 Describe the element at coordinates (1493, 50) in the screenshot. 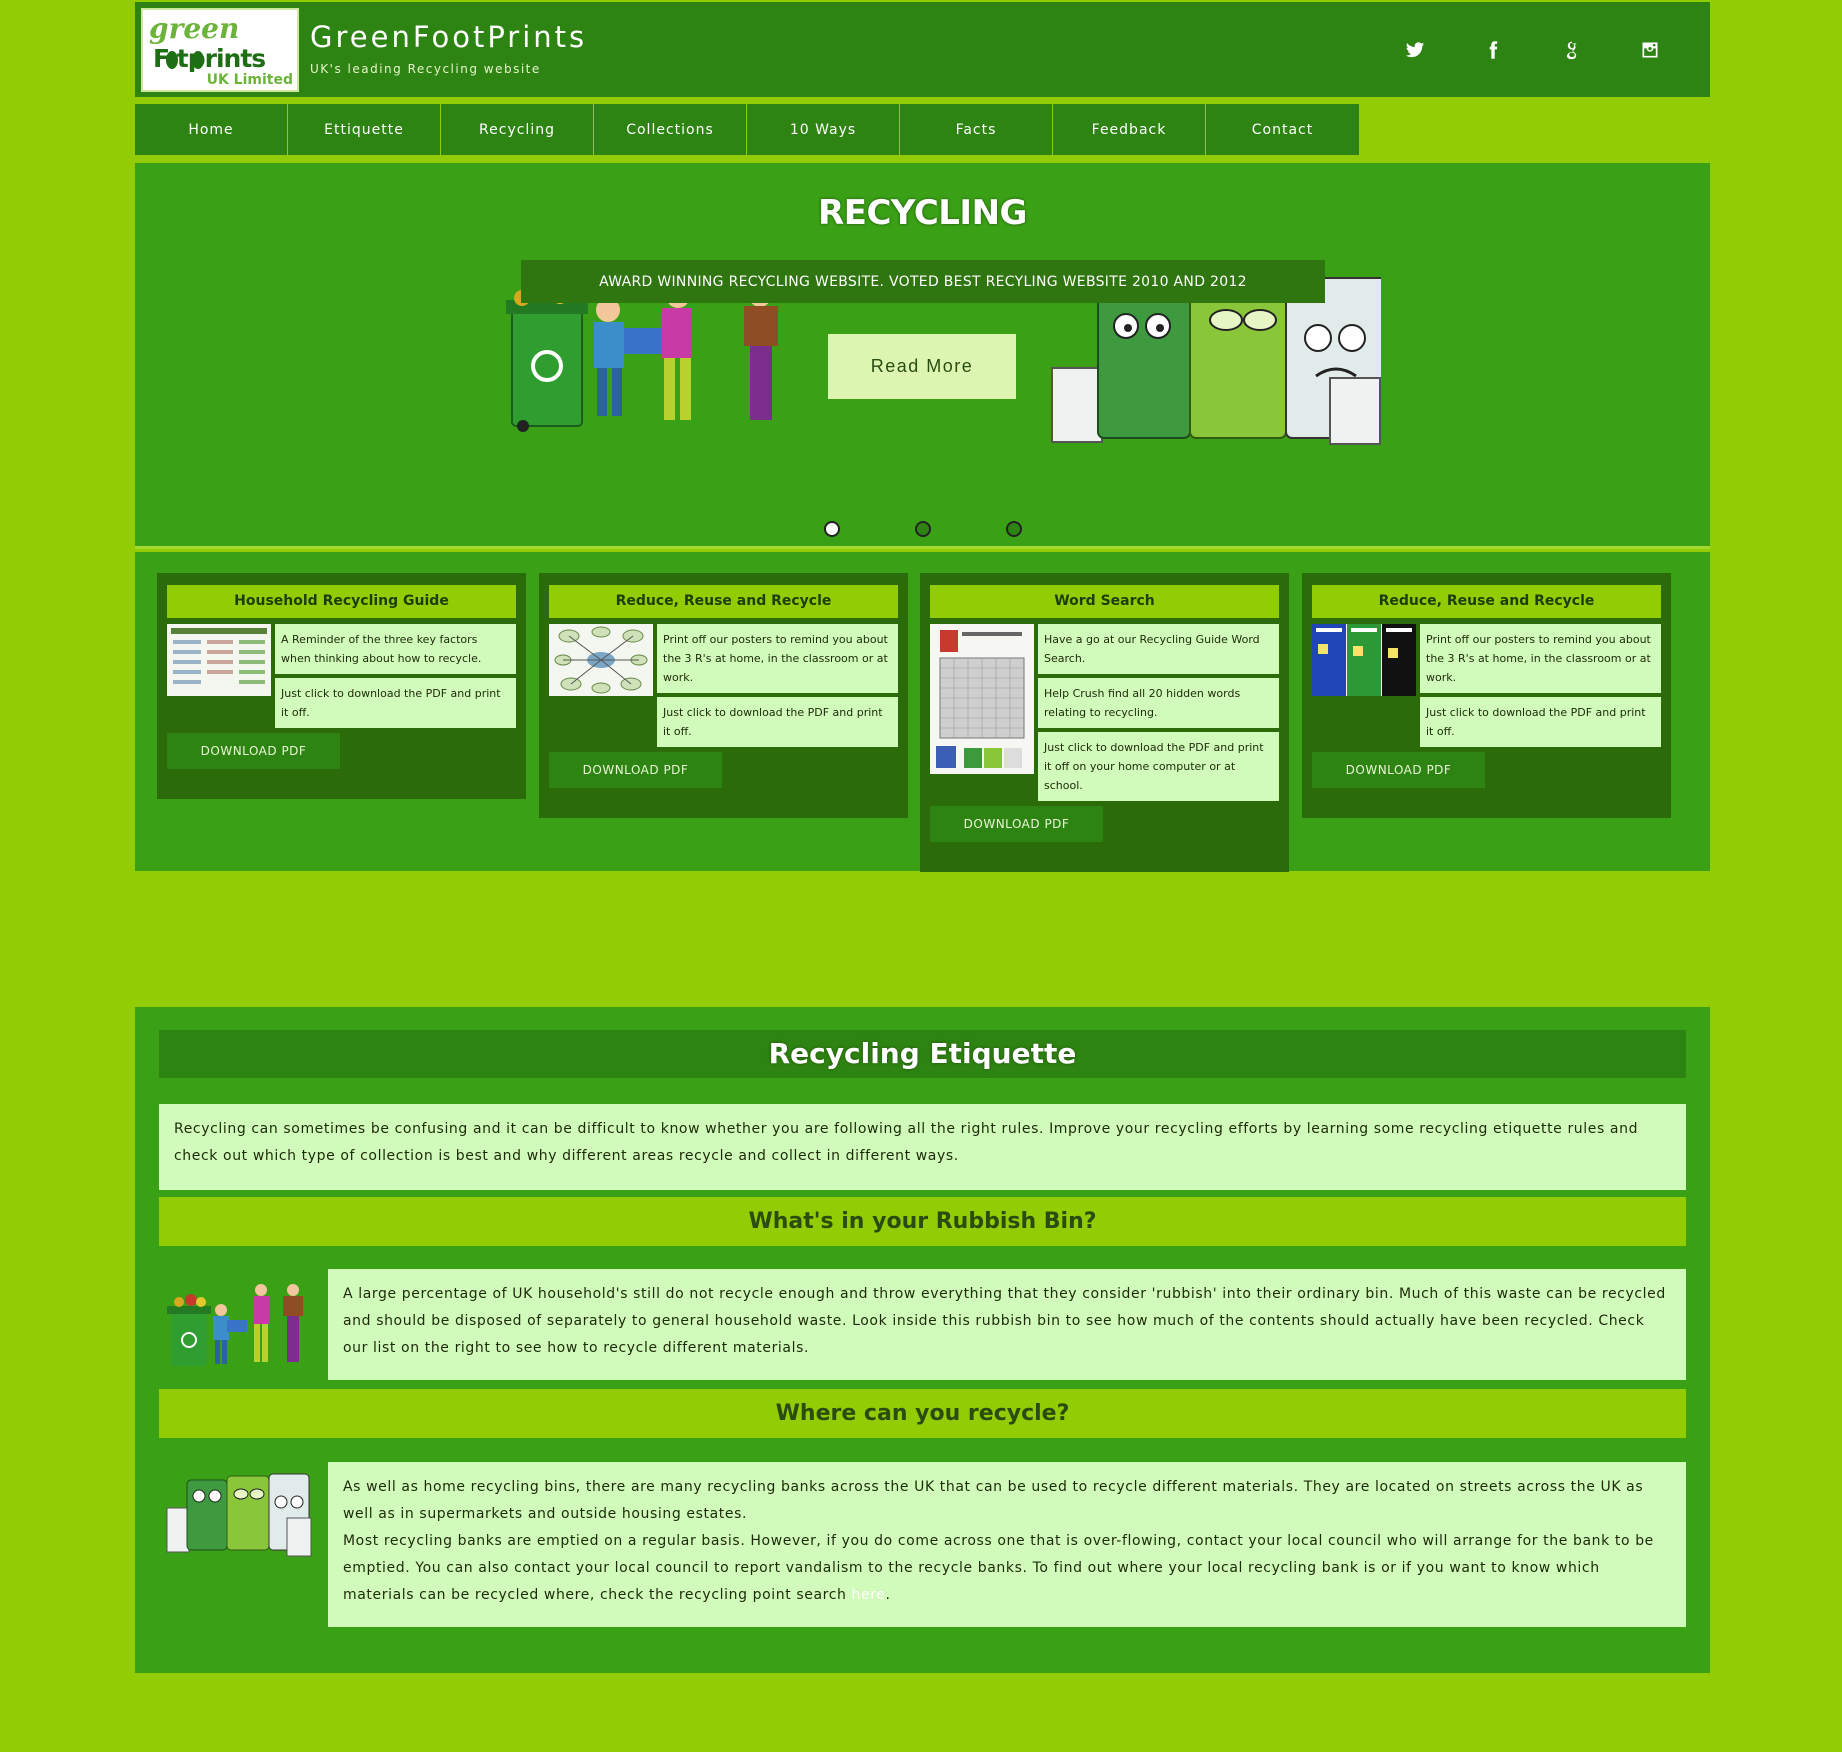

I see `facebook-icon` at that location.